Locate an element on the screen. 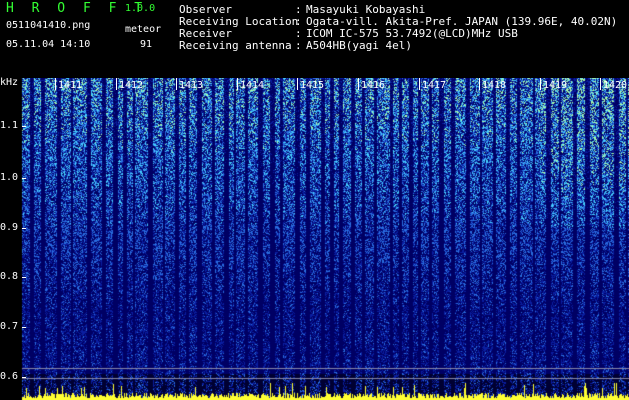 Image resolution: width=629 pixels, height=400 pixels. antenna-label: Receiving antenna is located at coordinates (235, 45).